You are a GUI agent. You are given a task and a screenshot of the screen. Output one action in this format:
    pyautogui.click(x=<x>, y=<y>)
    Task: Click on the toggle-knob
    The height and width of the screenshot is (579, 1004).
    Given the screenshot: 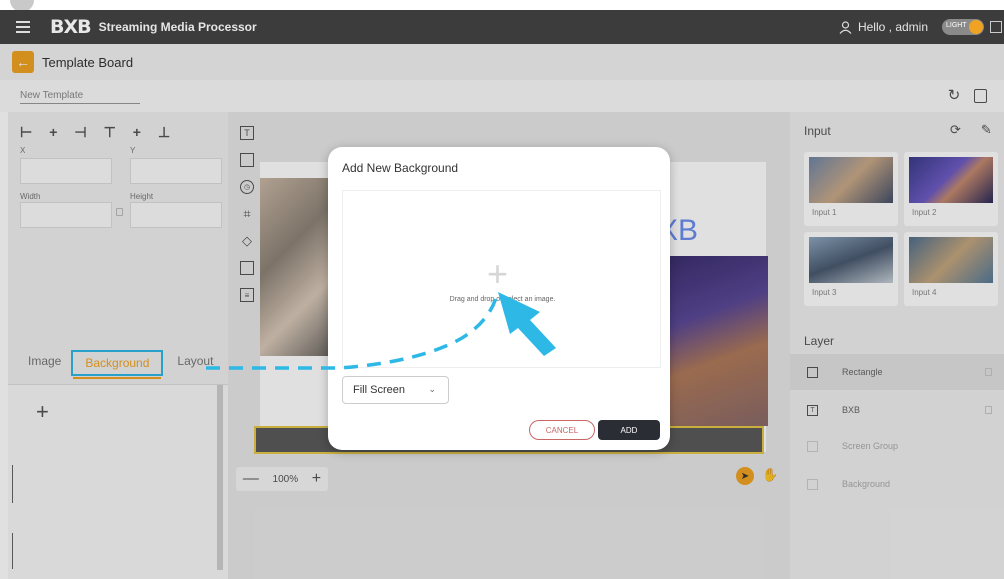 What is the action you would take?
    pyautogui.click(x=976, y=27)
    